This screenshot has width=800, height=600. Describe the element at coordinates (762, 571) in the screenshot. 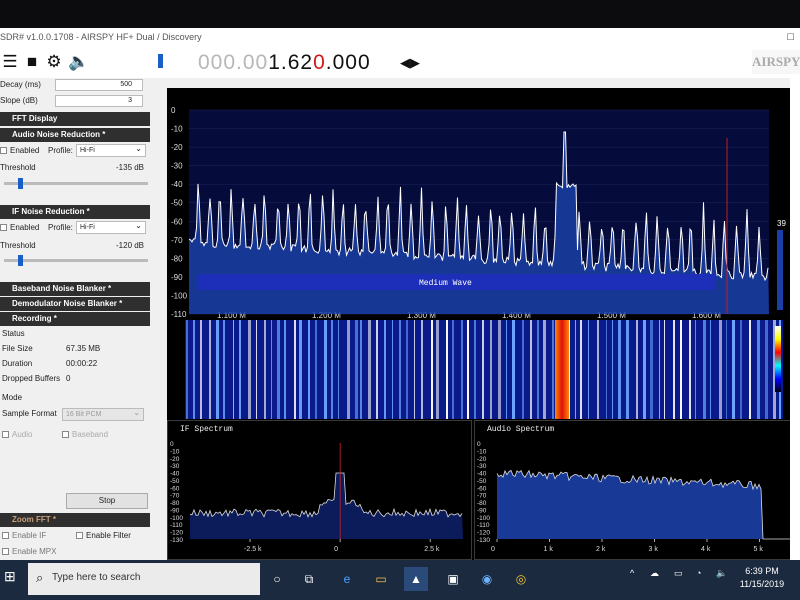

I see `clock-time: 6:39 PM` at that location.